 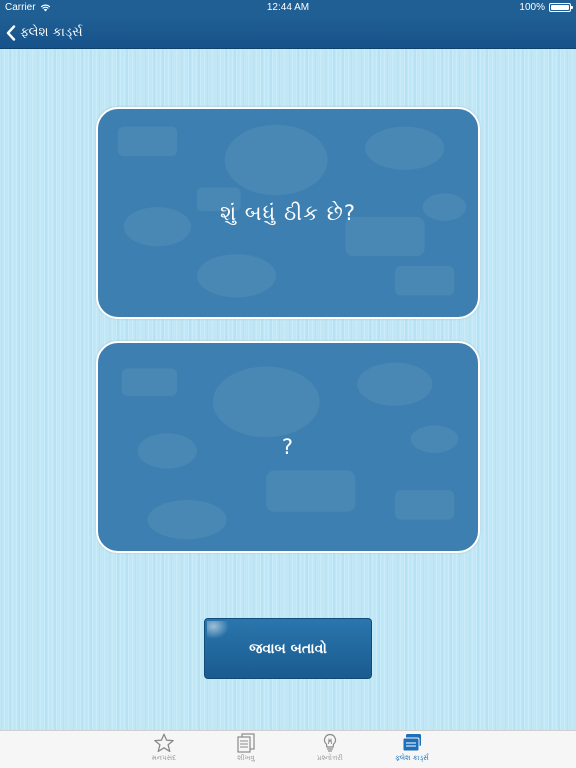 What do you see at coordinates (330, 742) in the screenshot?
I see `lightbulb-icon` at bounding box center [330, 742].